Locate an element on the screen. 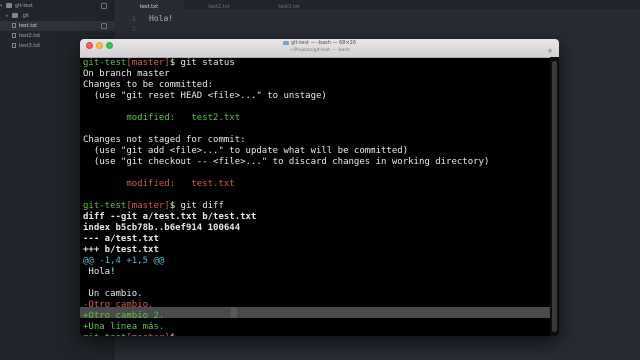 Image resolution: width=640 pixels, height=360 pixels. tree-item-label: test2.txt is located at coordinates (30, 36).